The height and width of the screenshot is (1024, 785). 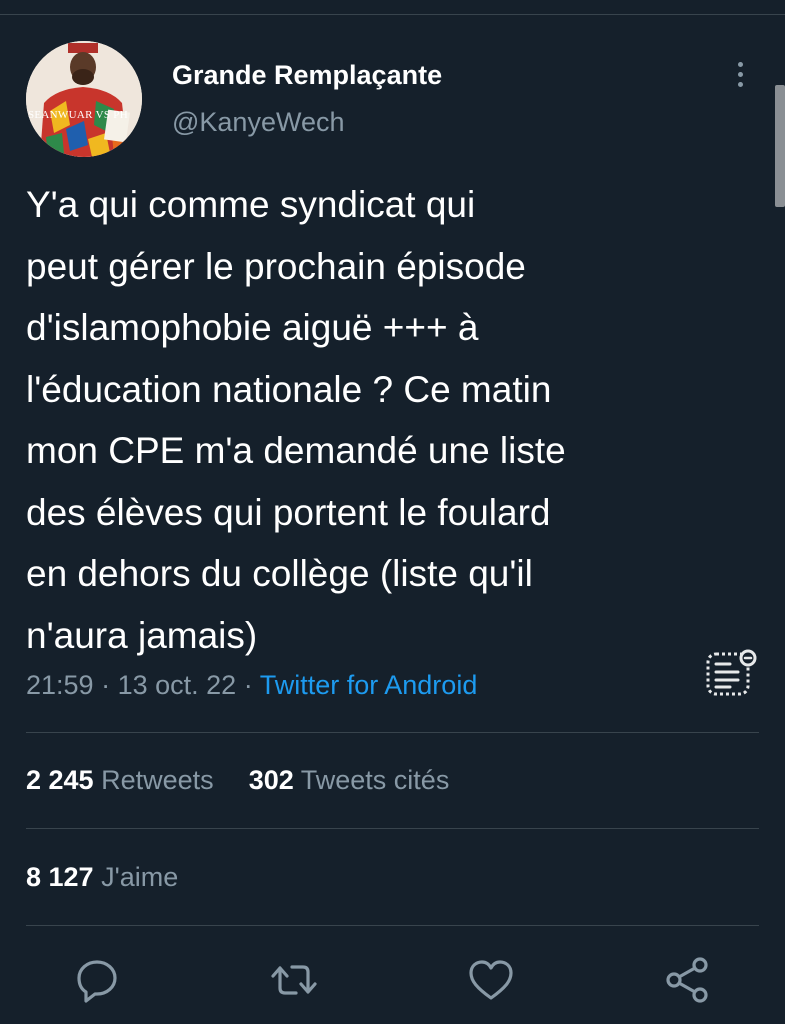 I want to click on retweet-icon, so click(x=294, y=980).